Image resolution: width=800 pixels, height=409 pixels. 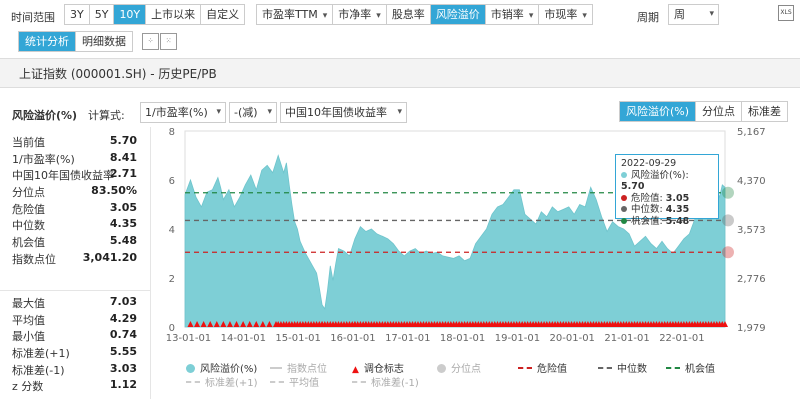 What do you see at coordinates (172, 181) in the screenshot?
I see `y-left-tick-label: 6` at bounding box center [172, 181].